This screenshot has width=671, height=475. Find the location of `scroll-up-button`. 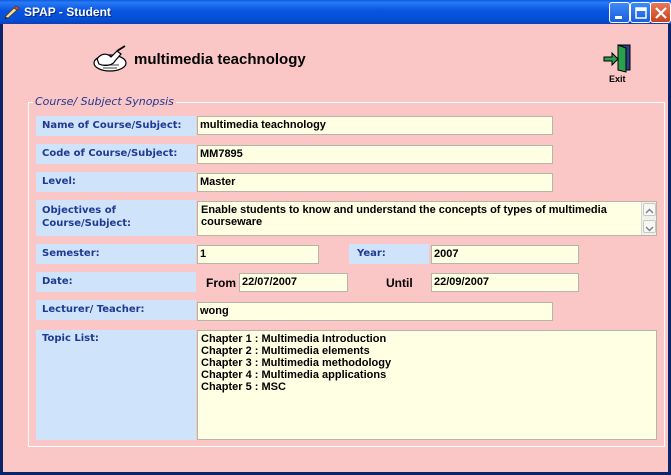

scroll-up-button is located at coordinates (649, 209).